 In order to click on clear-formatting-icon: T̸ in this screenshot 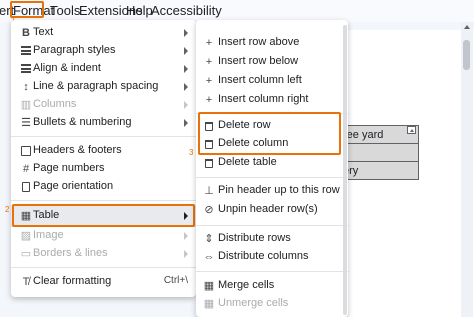, I will do `click(26, 282)`.